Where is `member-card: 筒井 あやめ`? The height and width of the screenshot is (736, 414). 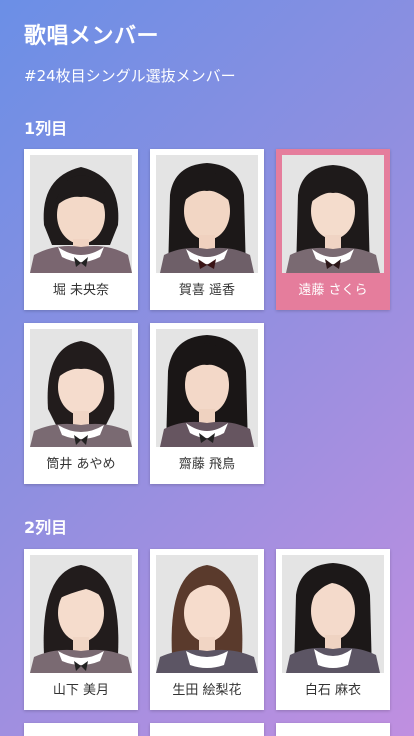
member-card: 筒井 あやめ is located at coordinates (81, 403).